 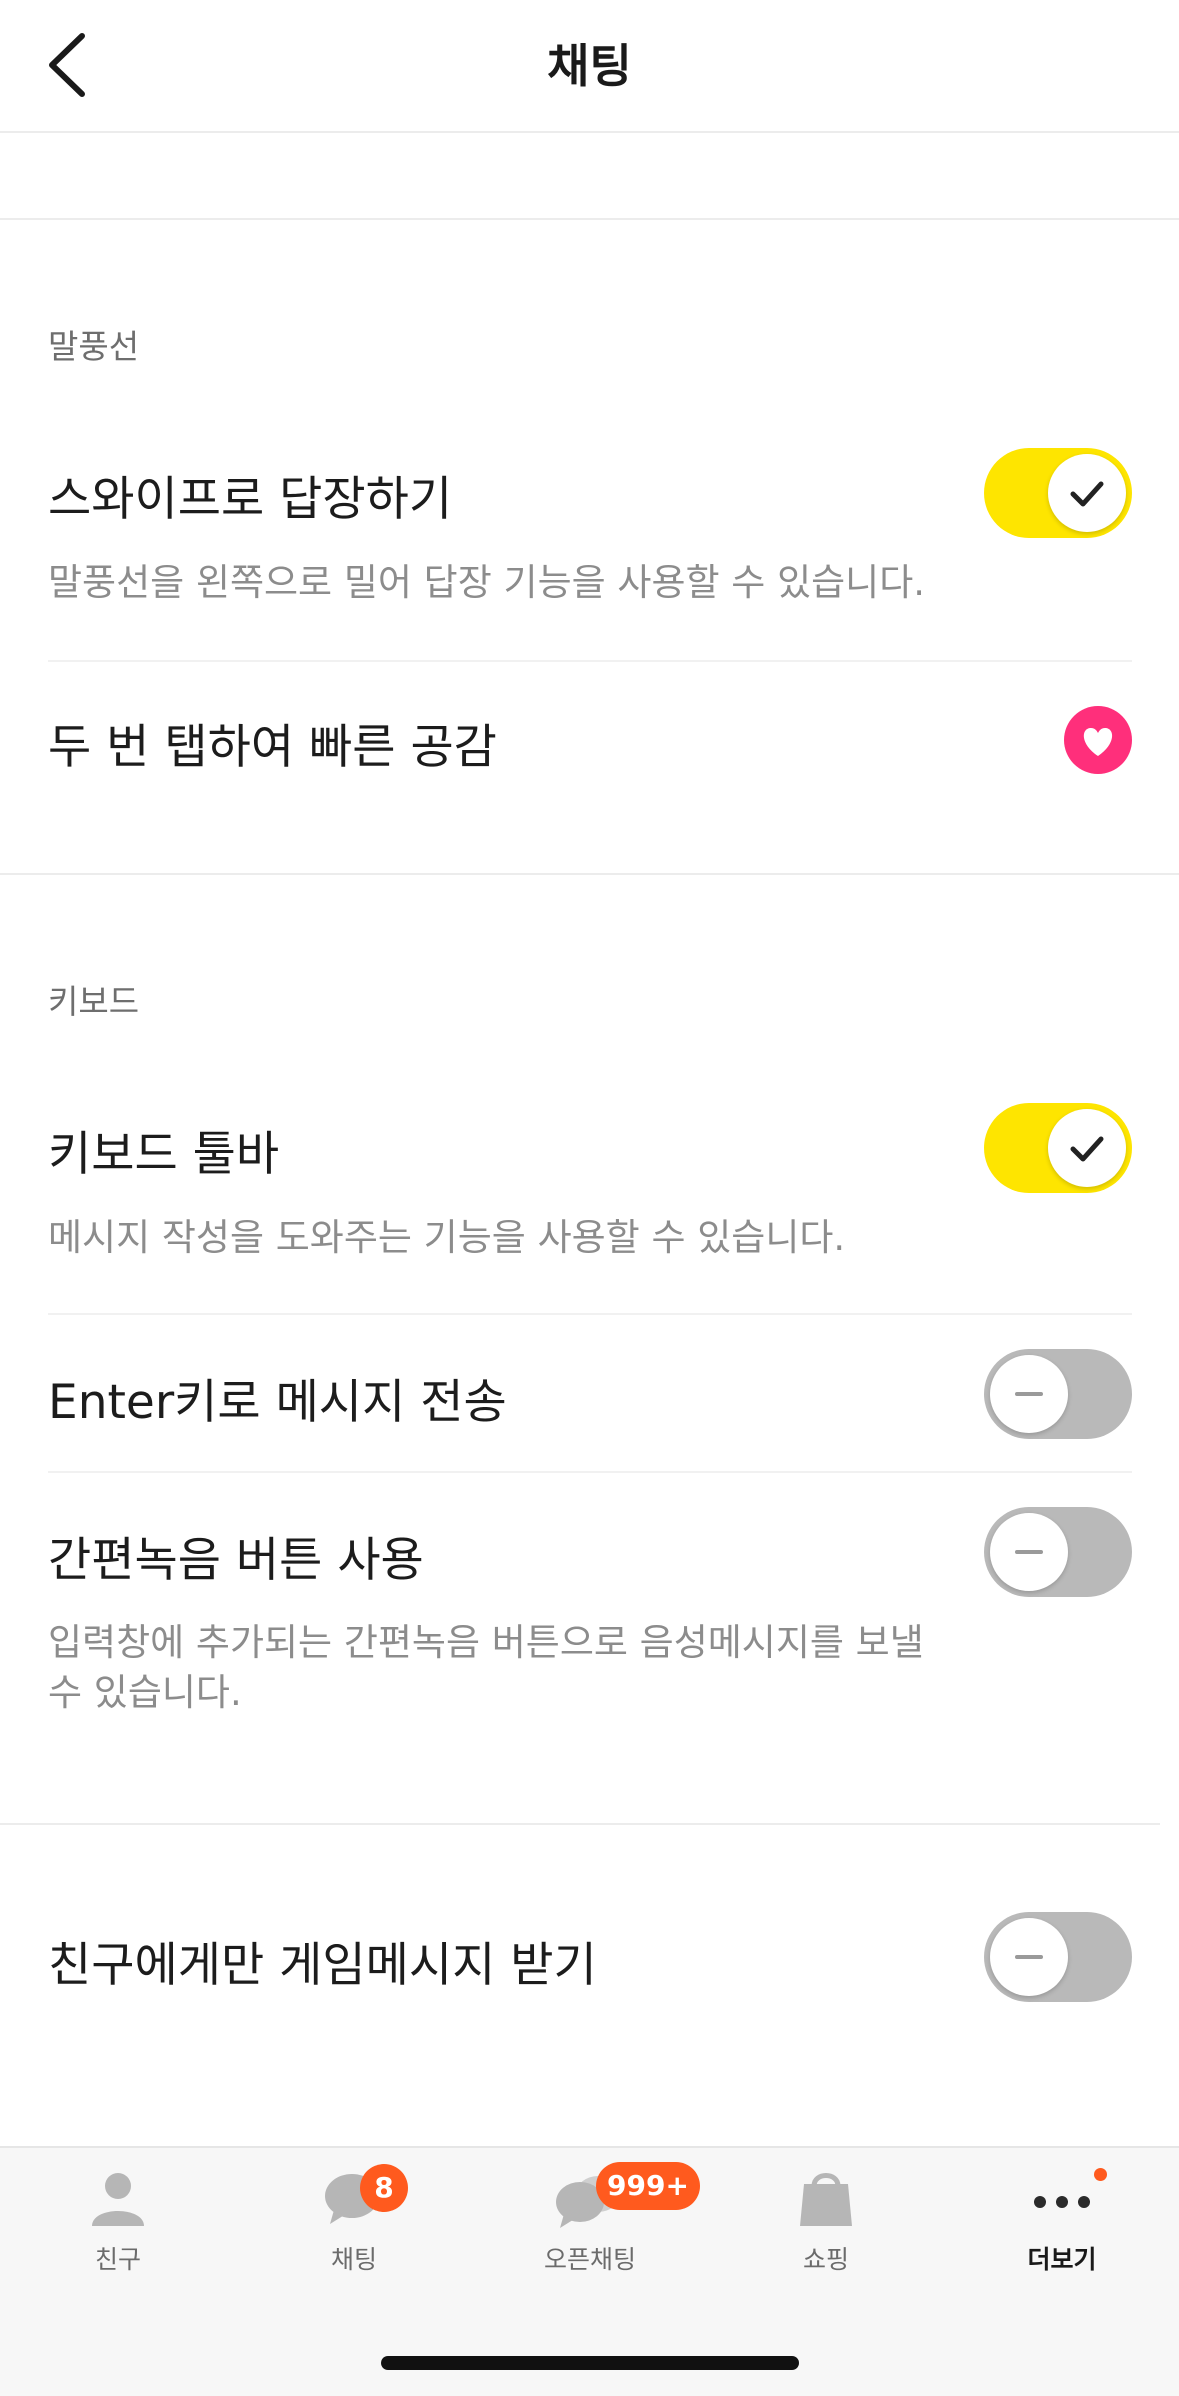 I want to click on tab-shopping: 쇼핑, so click(x=826, y=2218).